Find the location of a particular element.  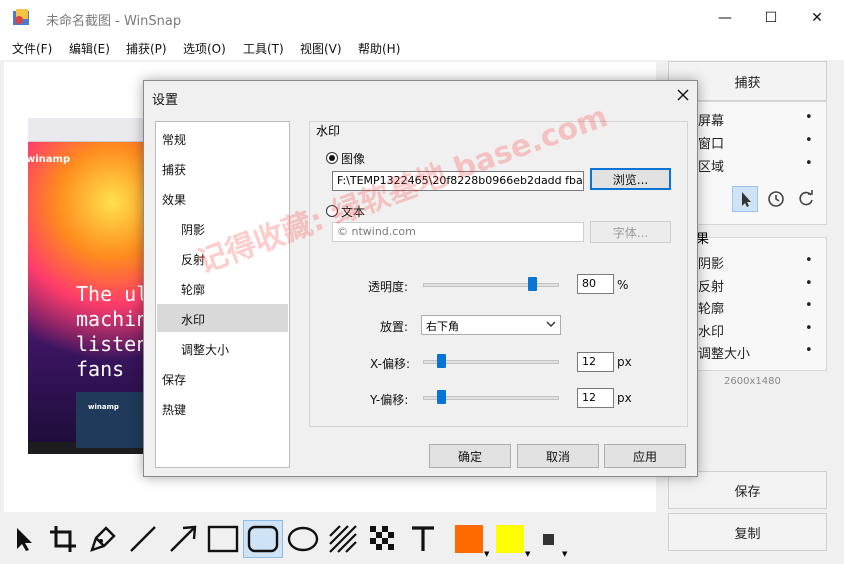

line-icon is located at coordinates (143, 539).